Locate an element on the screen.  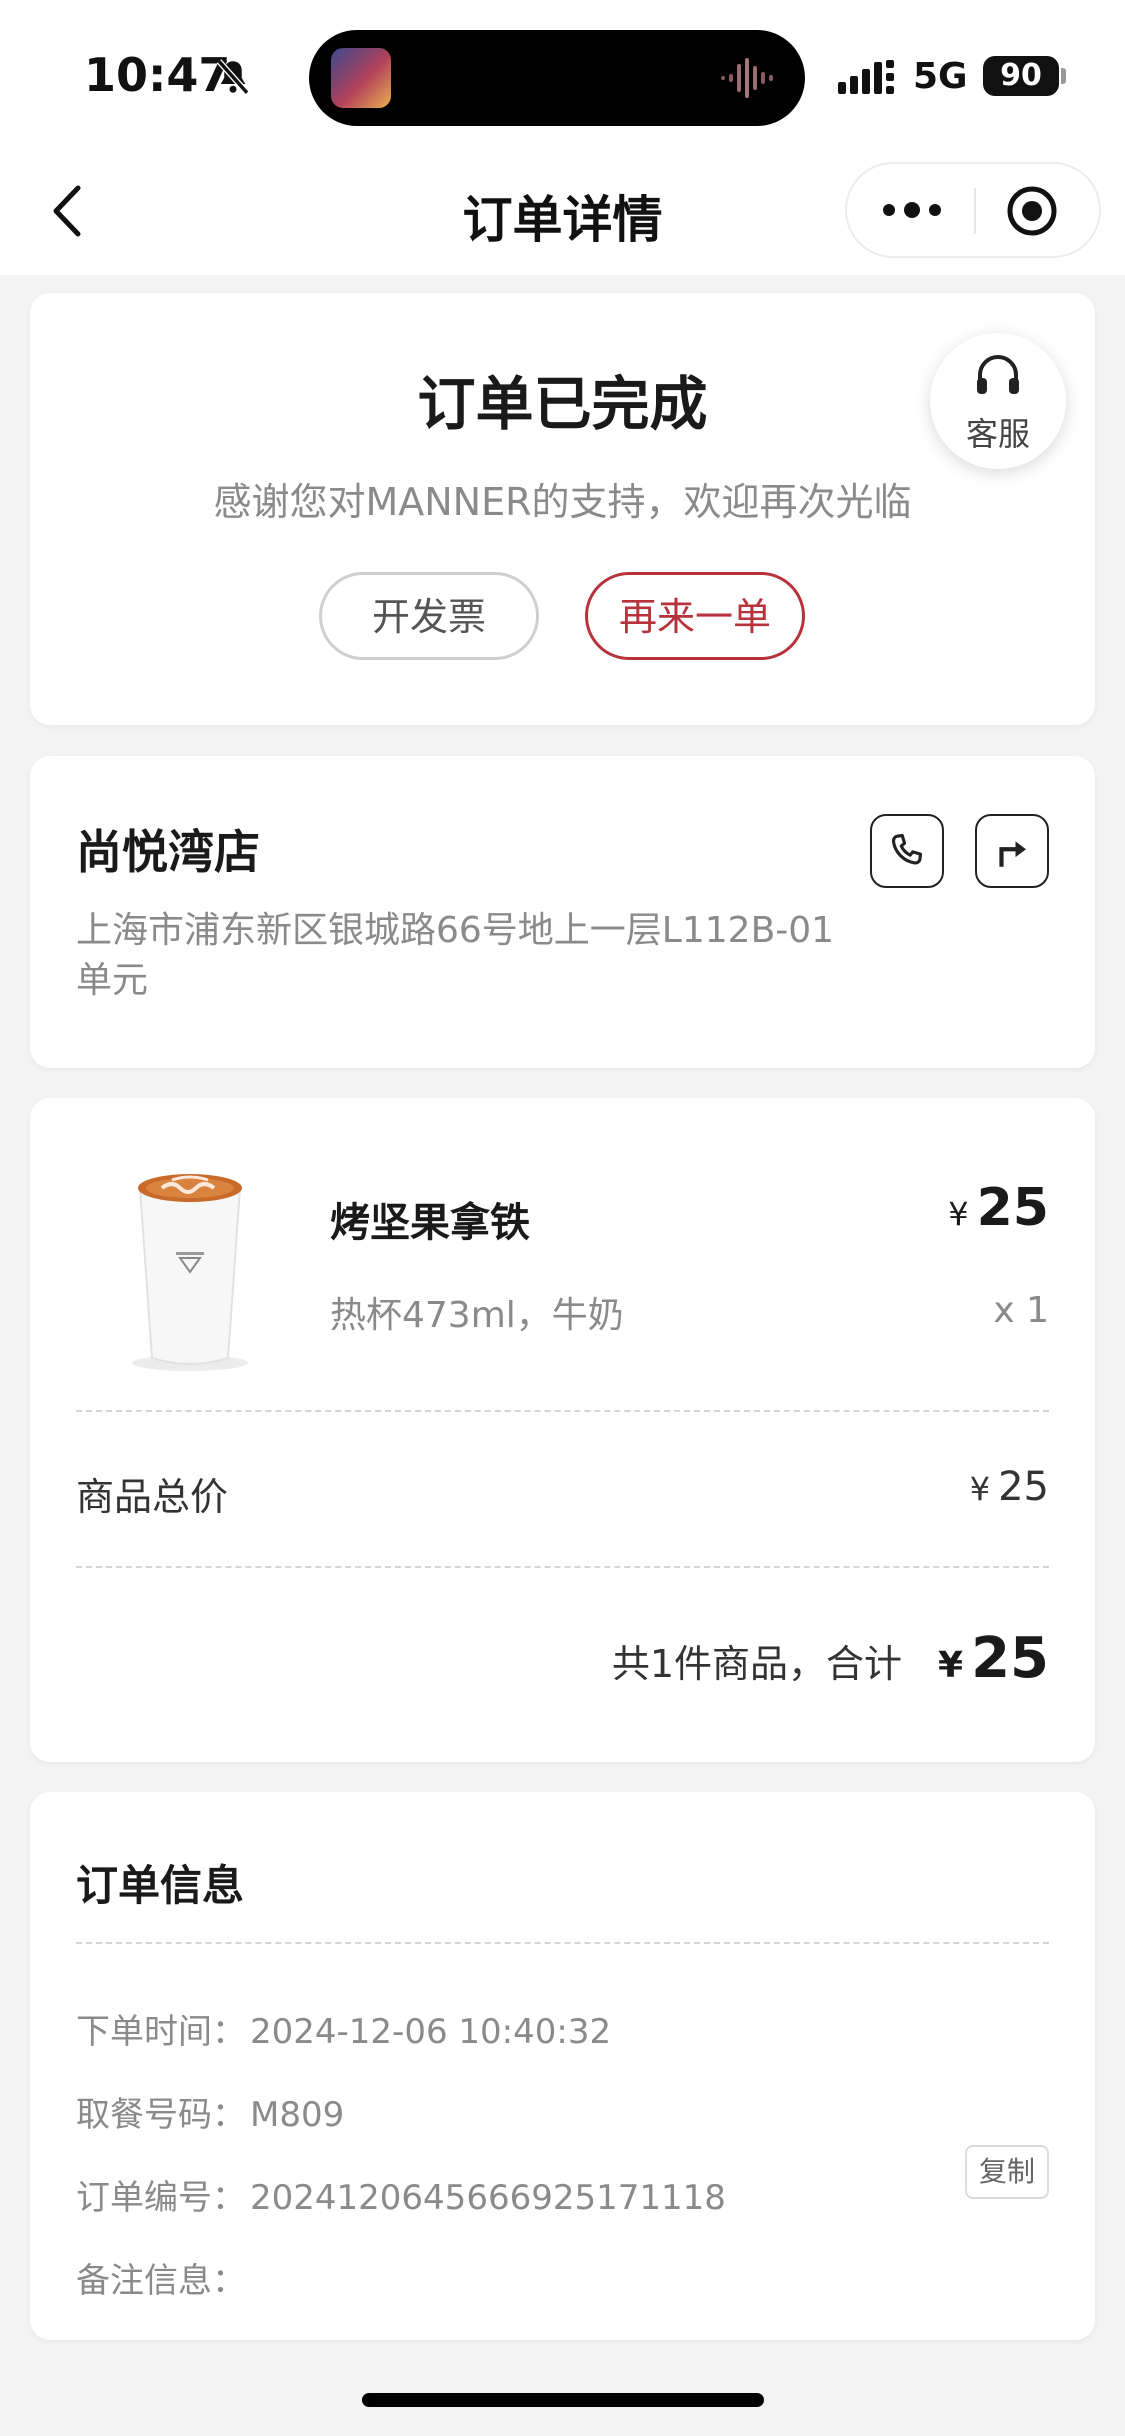
dynamic-island is located at coordinates (557, 78).